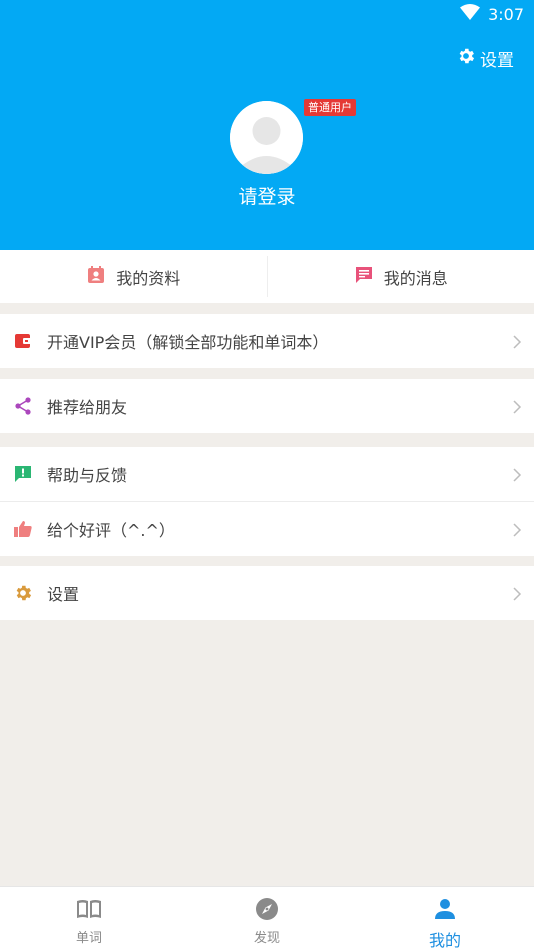  I want to click on tab-mine-label: 我的, so click(444, 940).